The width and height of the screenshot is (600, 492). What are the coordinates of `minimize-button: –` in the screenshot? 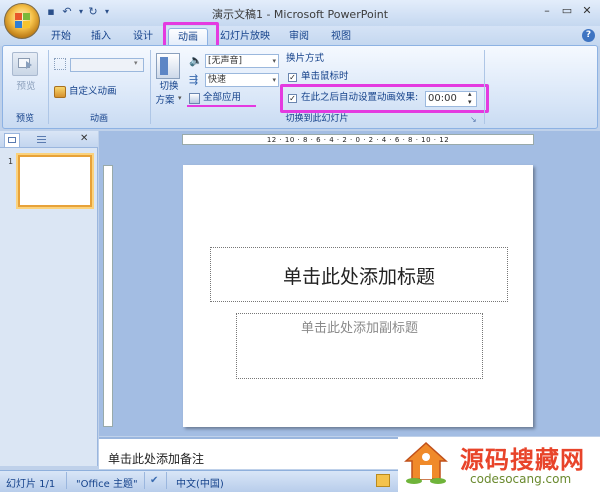 It's located at (547, 10).